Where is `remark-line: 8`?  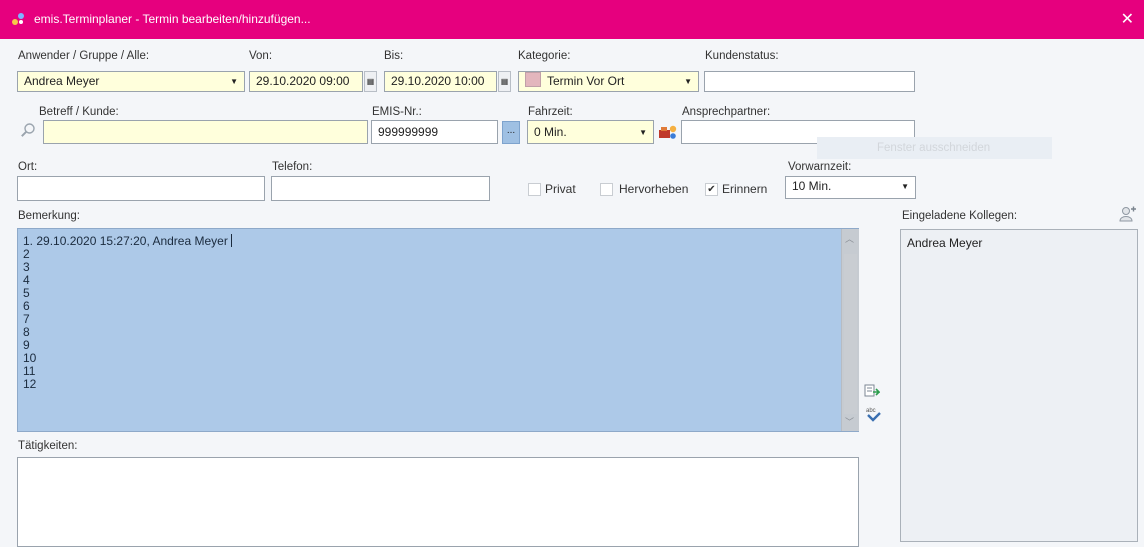 remark-line: 8 is located at coordinates (26, 332).